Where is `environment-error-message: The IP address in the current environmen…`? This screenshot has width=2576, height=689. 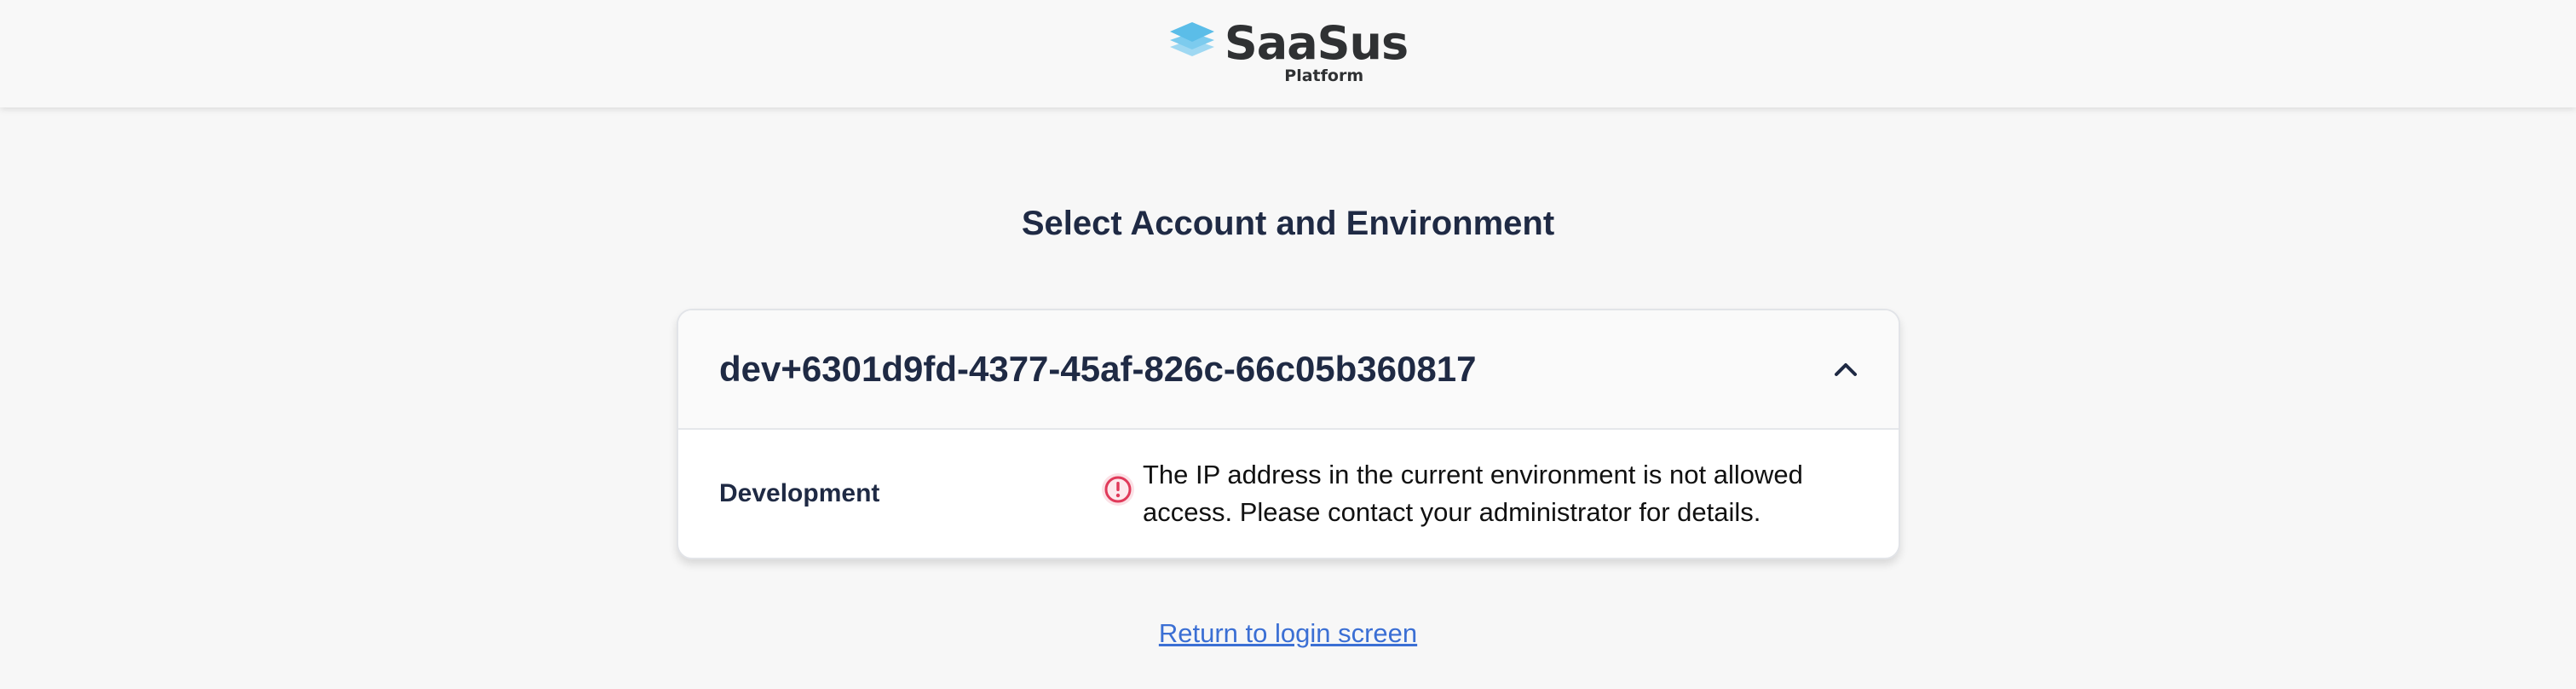 environment-error-message: The IP address in the current environmen… is located at coordinates (1473, 493).